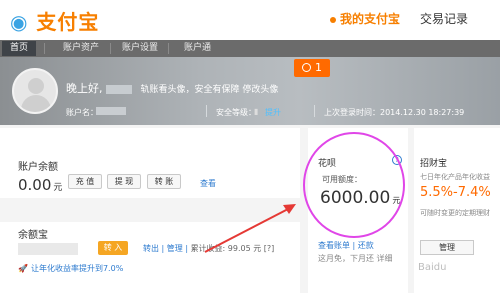  What do you see at coordinates (38, 167) in the screenshot?
I see `balance-title: 账户余额` at bounding box center [38, 167].